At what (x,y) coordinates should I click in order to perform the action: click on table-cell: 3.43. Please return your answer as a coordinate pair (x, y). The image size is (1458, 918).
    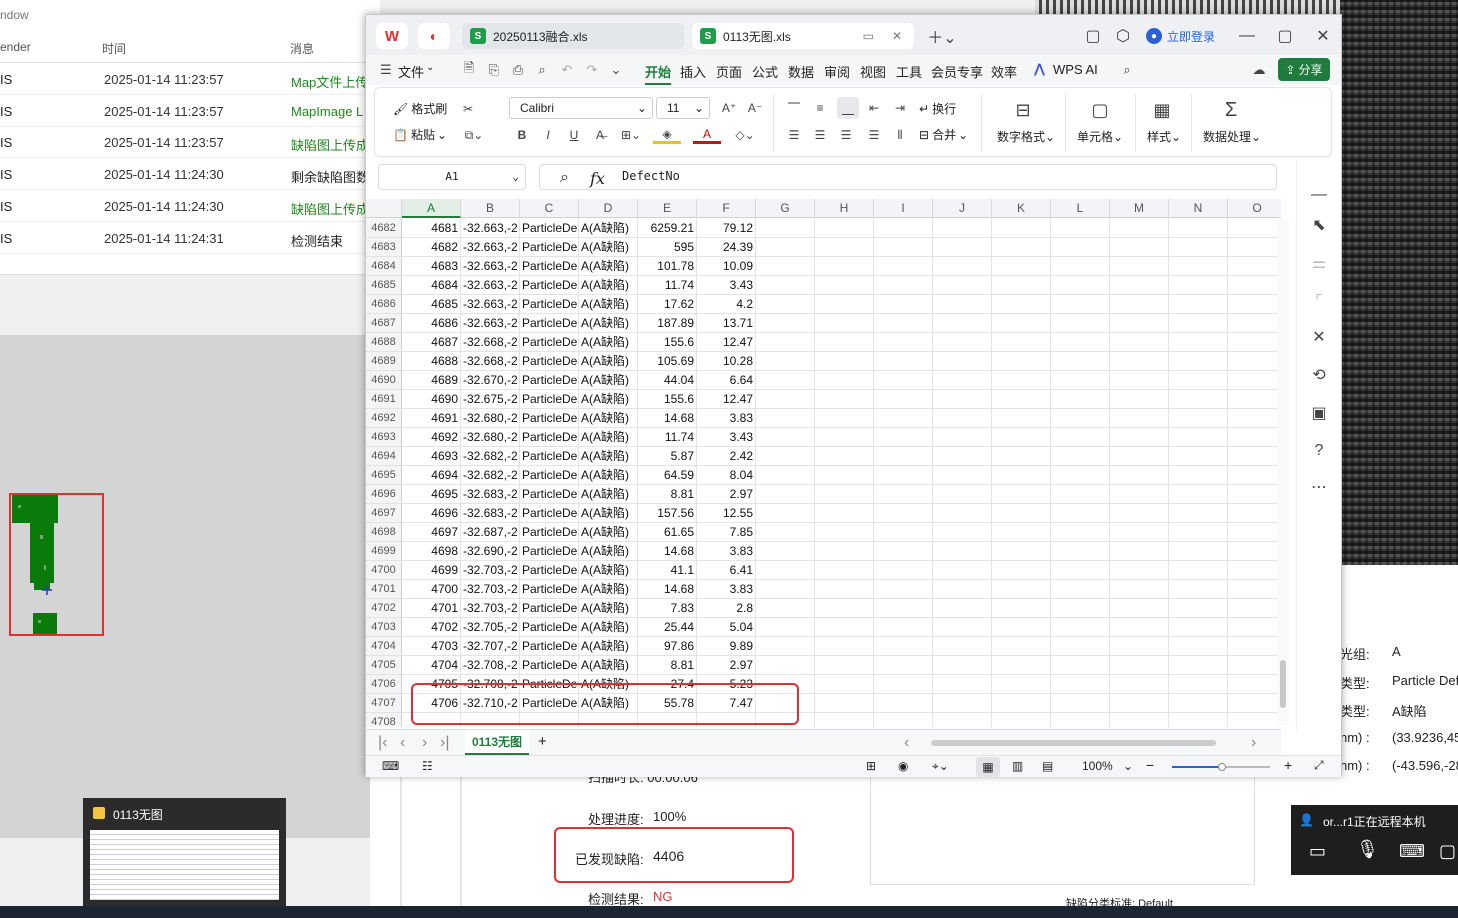
    Looking at the image, I should click on (726, 437).